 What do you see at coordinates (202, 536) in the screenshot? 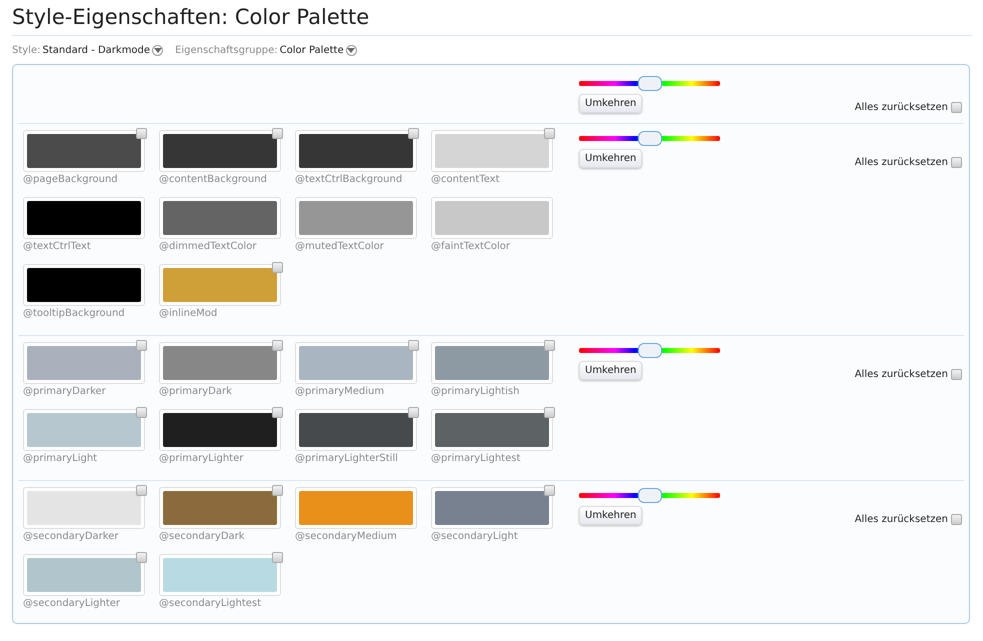
I see `swatch-label: @secondaryDark` at bounding box center [202, 536].